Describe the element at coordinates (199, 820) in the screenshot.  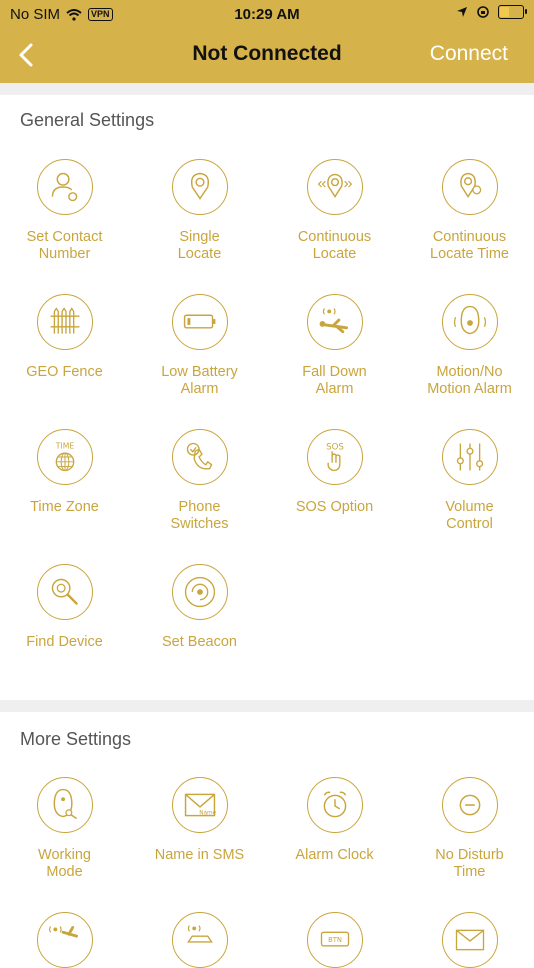
I see `name-in-sms-button: Name Name in SMS` at that location.